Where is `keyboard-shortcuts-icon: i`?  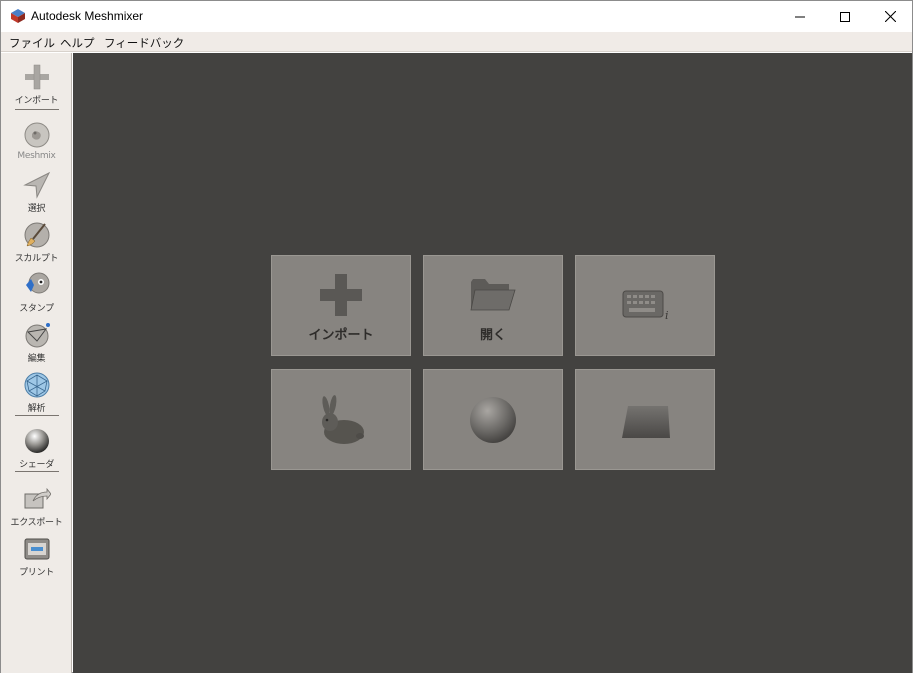 keyboard-shortcuts-icon: i is located at coordinates (645, 306).